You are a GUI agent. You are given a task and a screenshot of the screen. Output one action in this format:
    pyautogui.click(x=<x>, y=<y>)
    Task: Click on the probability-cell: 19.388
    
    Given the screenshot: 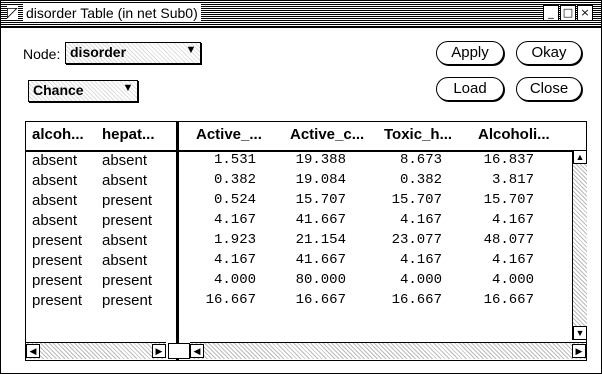 What is the action you would take?
    pyautogui.click(x=306, y=160)
    